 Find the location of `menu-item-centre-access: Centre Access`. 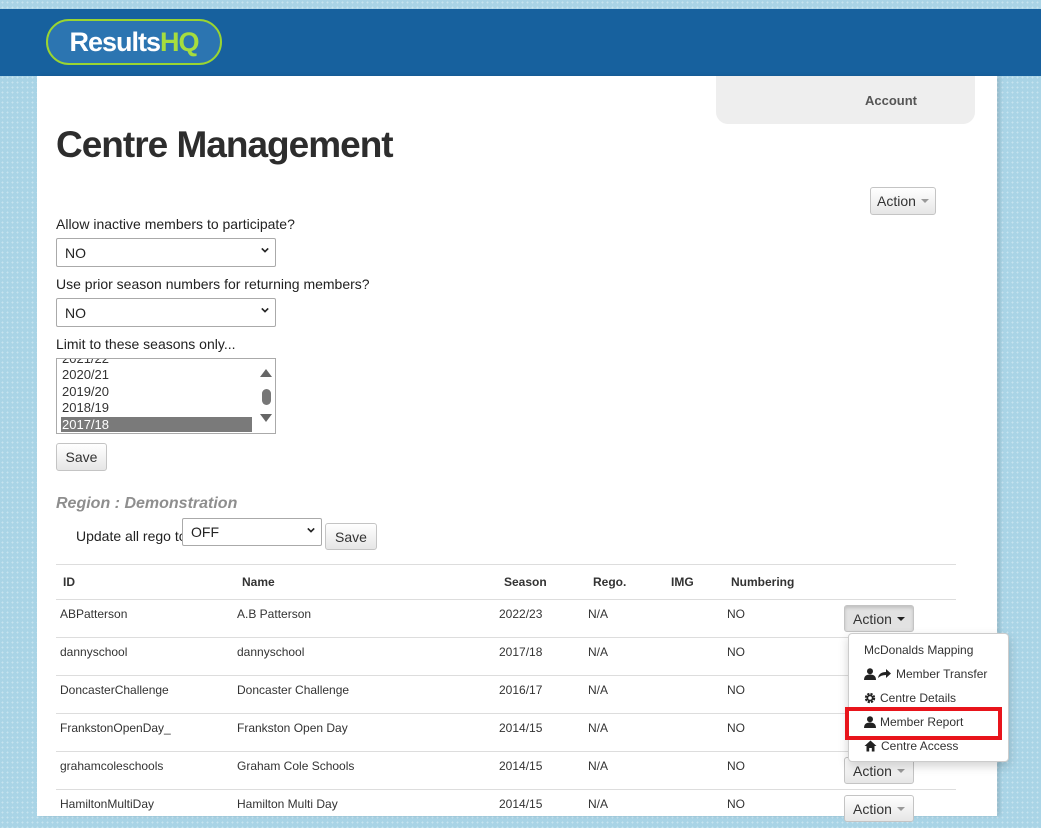

menu-item-centre-access: Centre Access is located at coordinates (911, 746).